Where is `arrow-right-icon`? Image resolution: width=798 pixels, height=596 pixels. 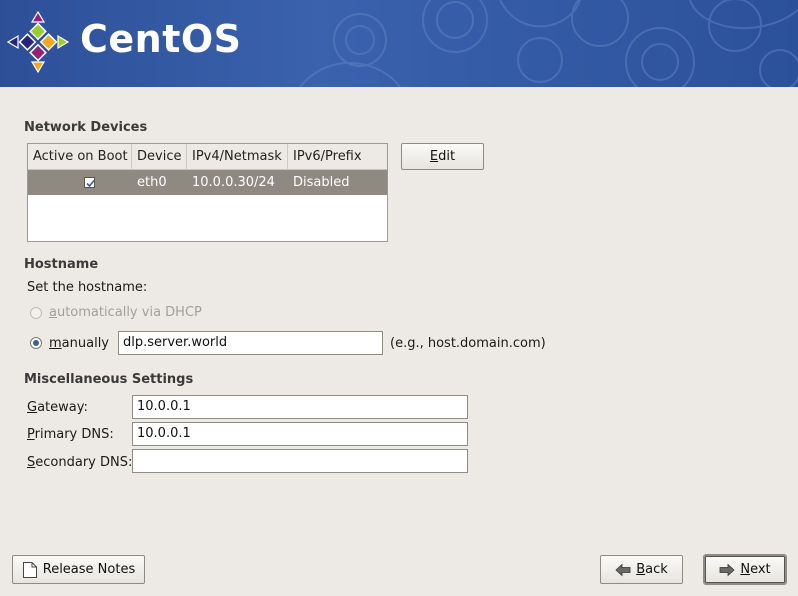
arrow-right-icon is located at coordinates (727, 569).